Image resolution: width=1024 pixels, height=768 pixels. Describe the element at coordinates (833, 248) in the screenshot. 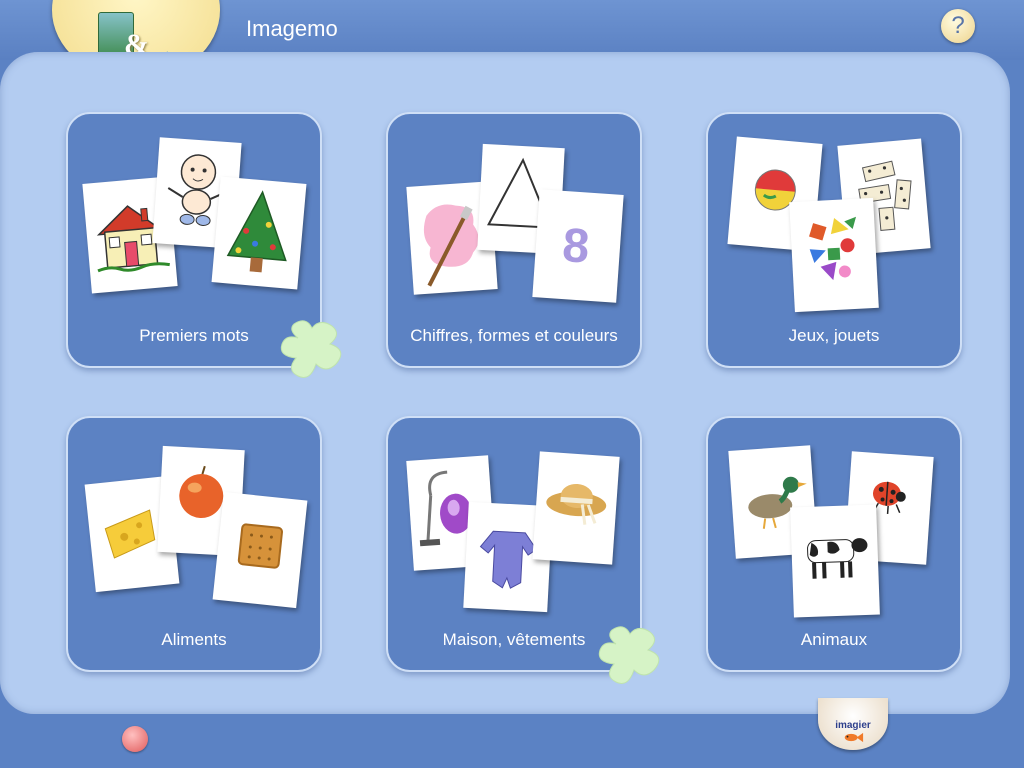

I see `shapes-icon` at that location.